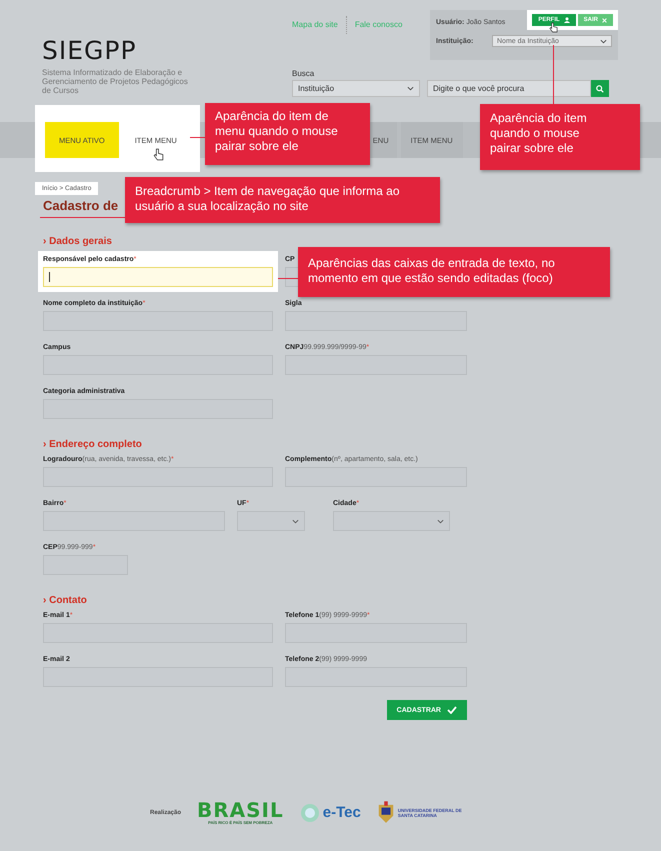  Describe the element at coordinates (330, 812) in the screenshot. I see `etec-logo: e-Tec` at that location.